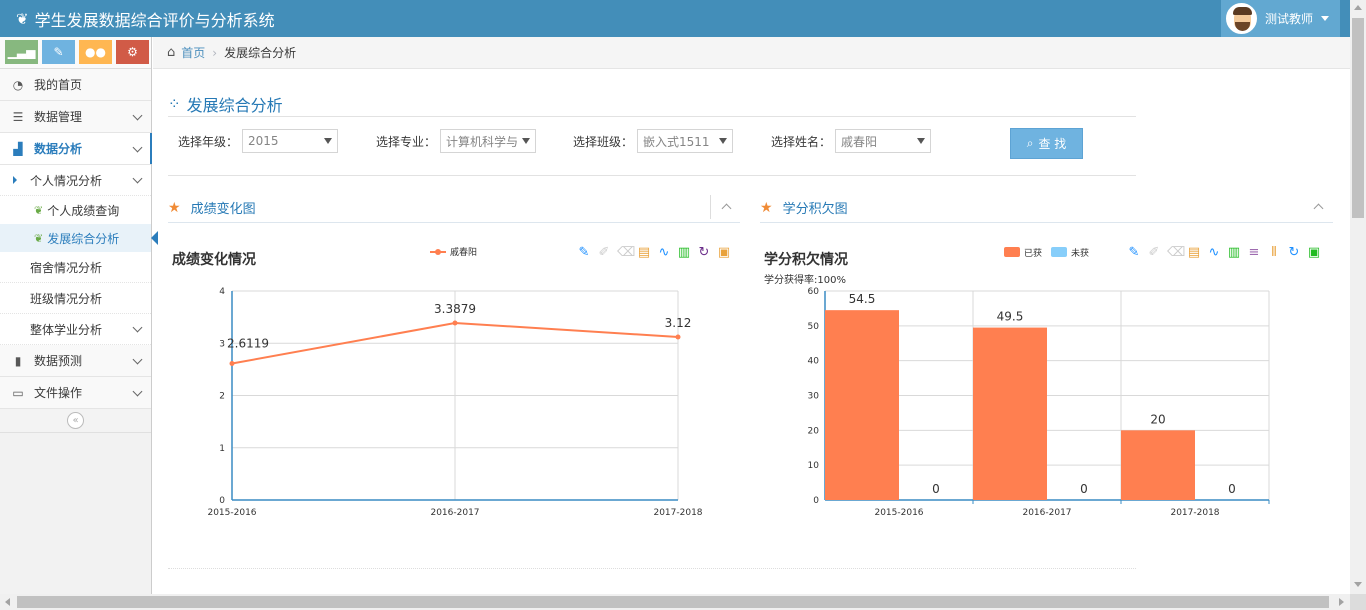 This screenshot has height=610, width=1366. I want to click on y-tick-label: 50, so click(814, 327).